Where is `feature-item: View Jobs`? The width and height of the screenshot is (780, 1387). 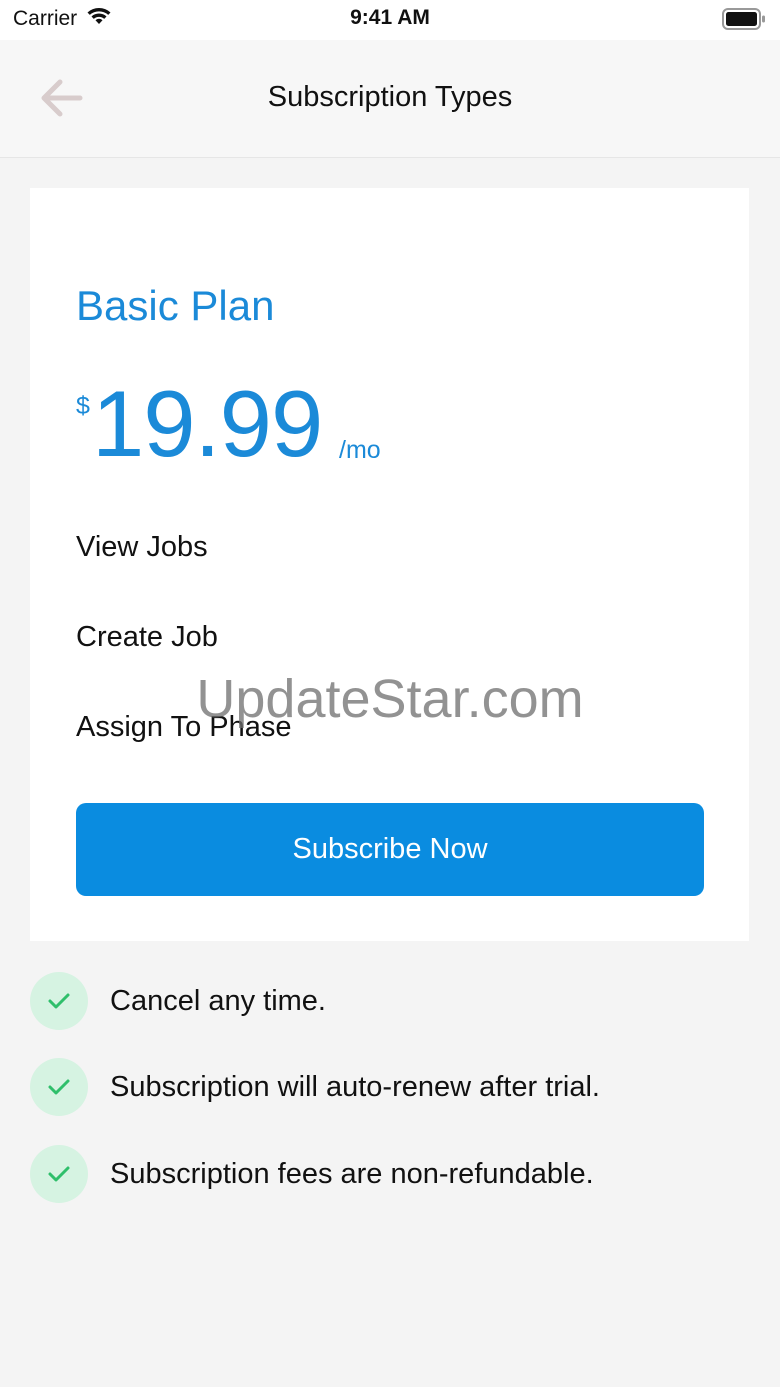
feature-item: View Jobs is located at coordinates (142, 547).